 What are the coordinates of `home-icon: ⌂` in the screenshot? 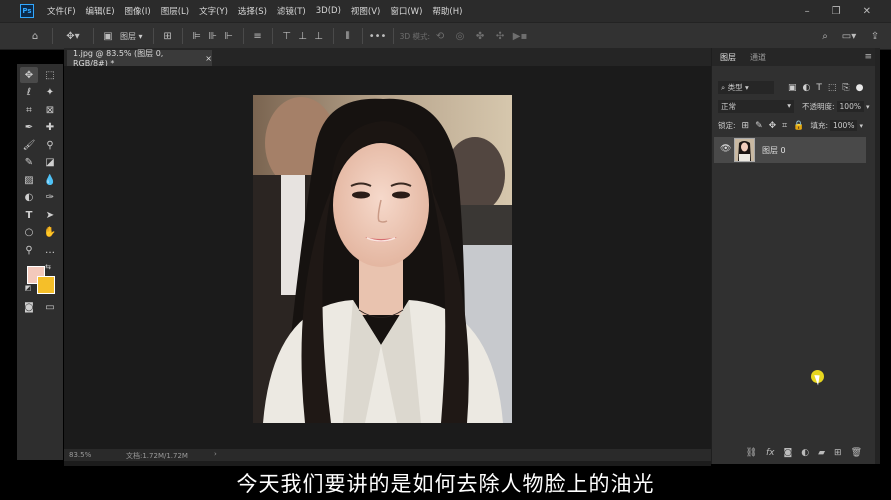 It's located at (35, 36).